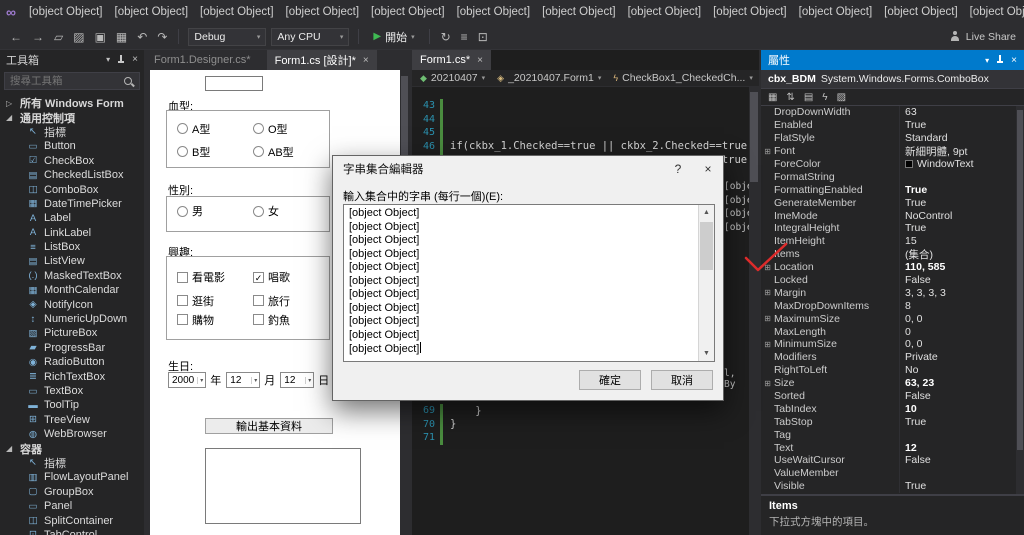  I want to click on property-row: IntegralHeight True, so click(888, 228).